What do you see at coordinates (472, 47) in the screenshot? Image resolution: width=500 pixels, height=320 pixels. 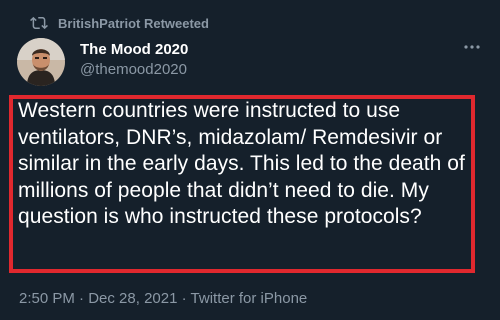 I see `more-options-icon` at bounding box center [472, 47].